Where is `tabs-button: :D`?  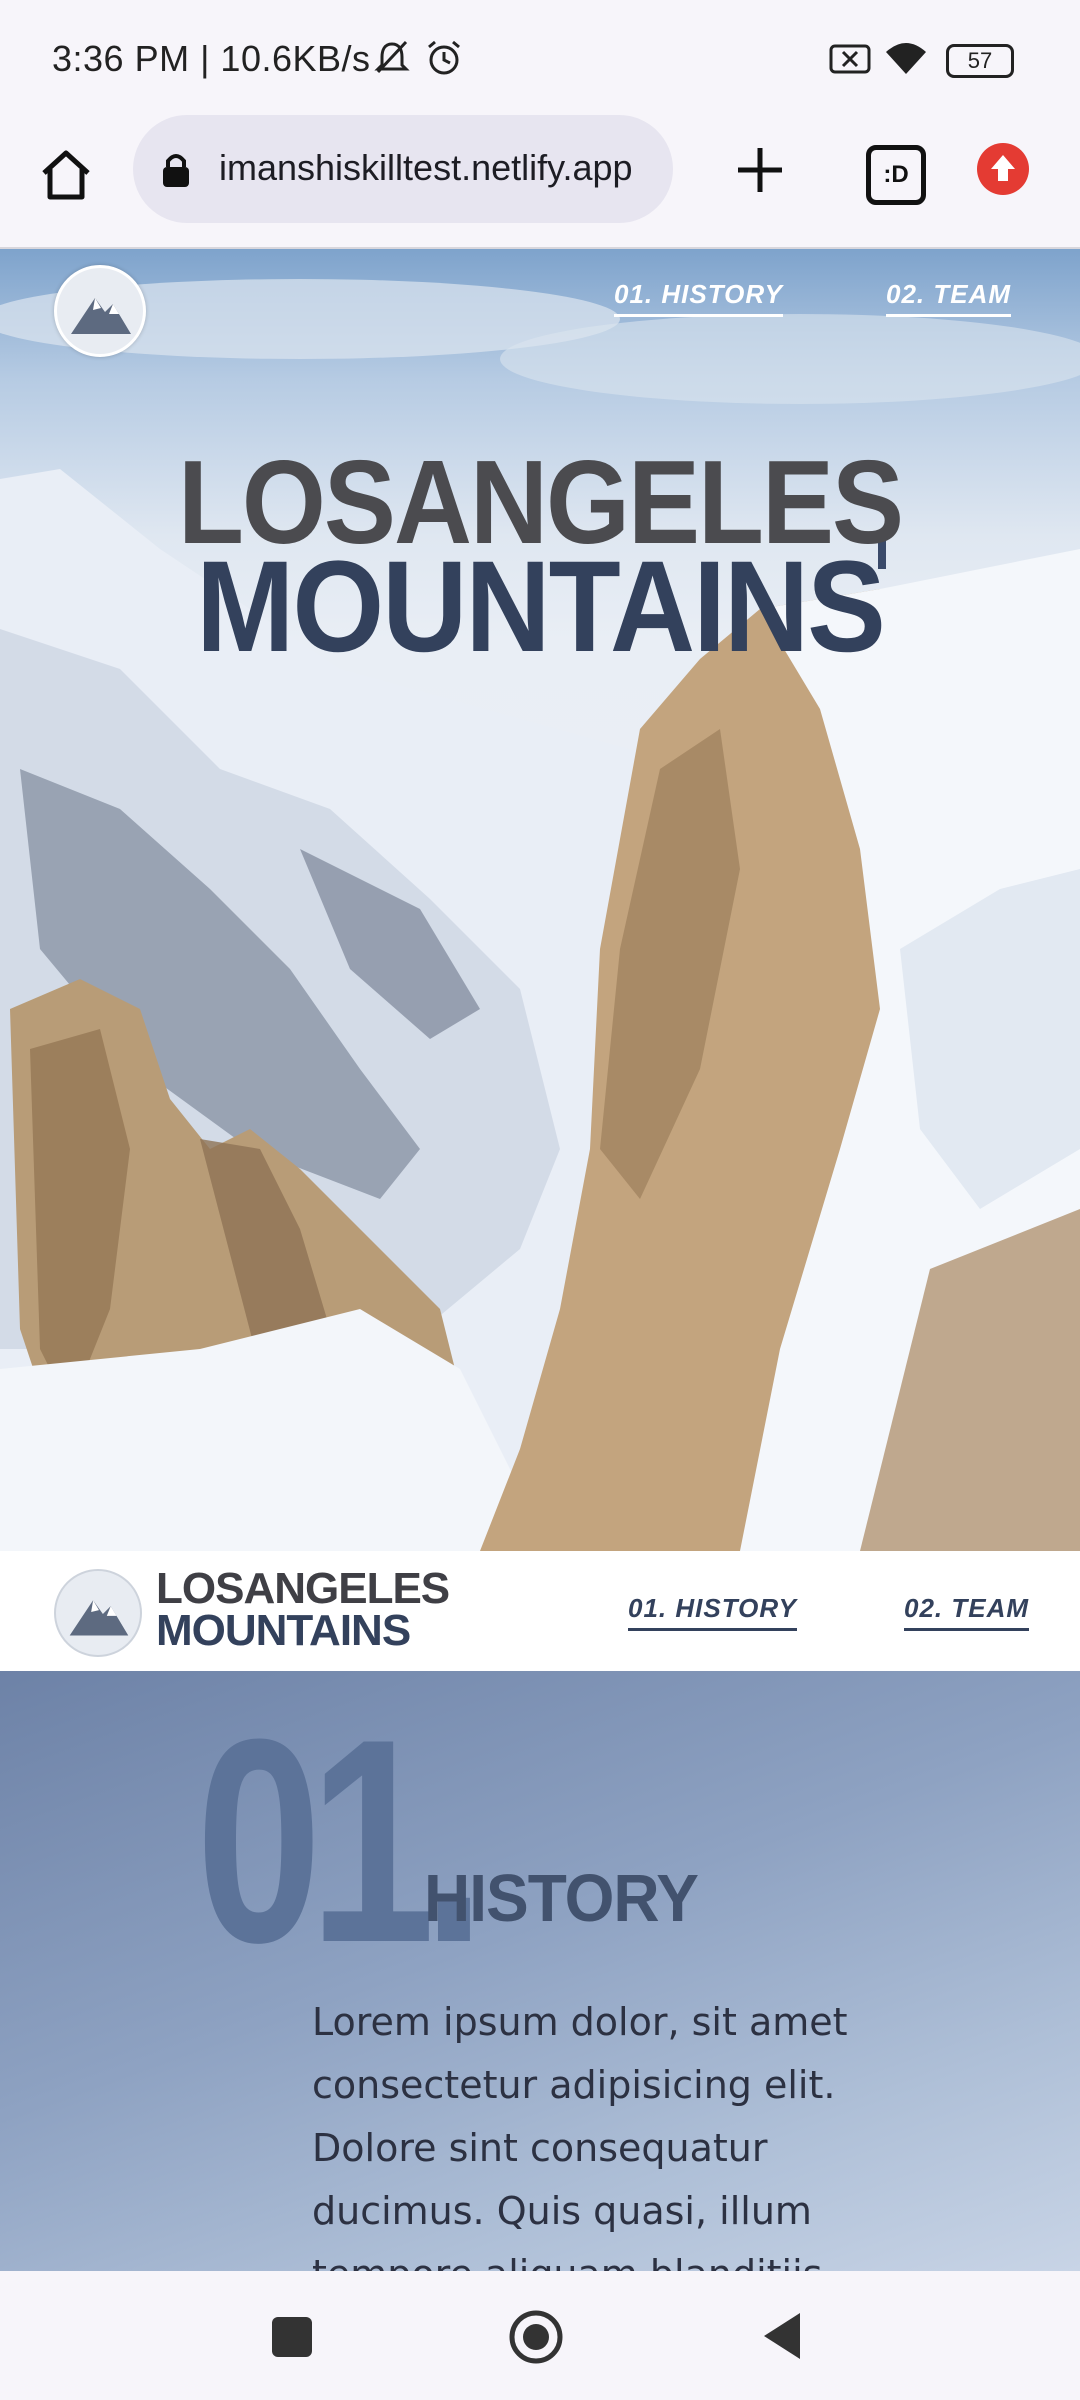 tabs-button: :D is located at coordinates (896, 175).